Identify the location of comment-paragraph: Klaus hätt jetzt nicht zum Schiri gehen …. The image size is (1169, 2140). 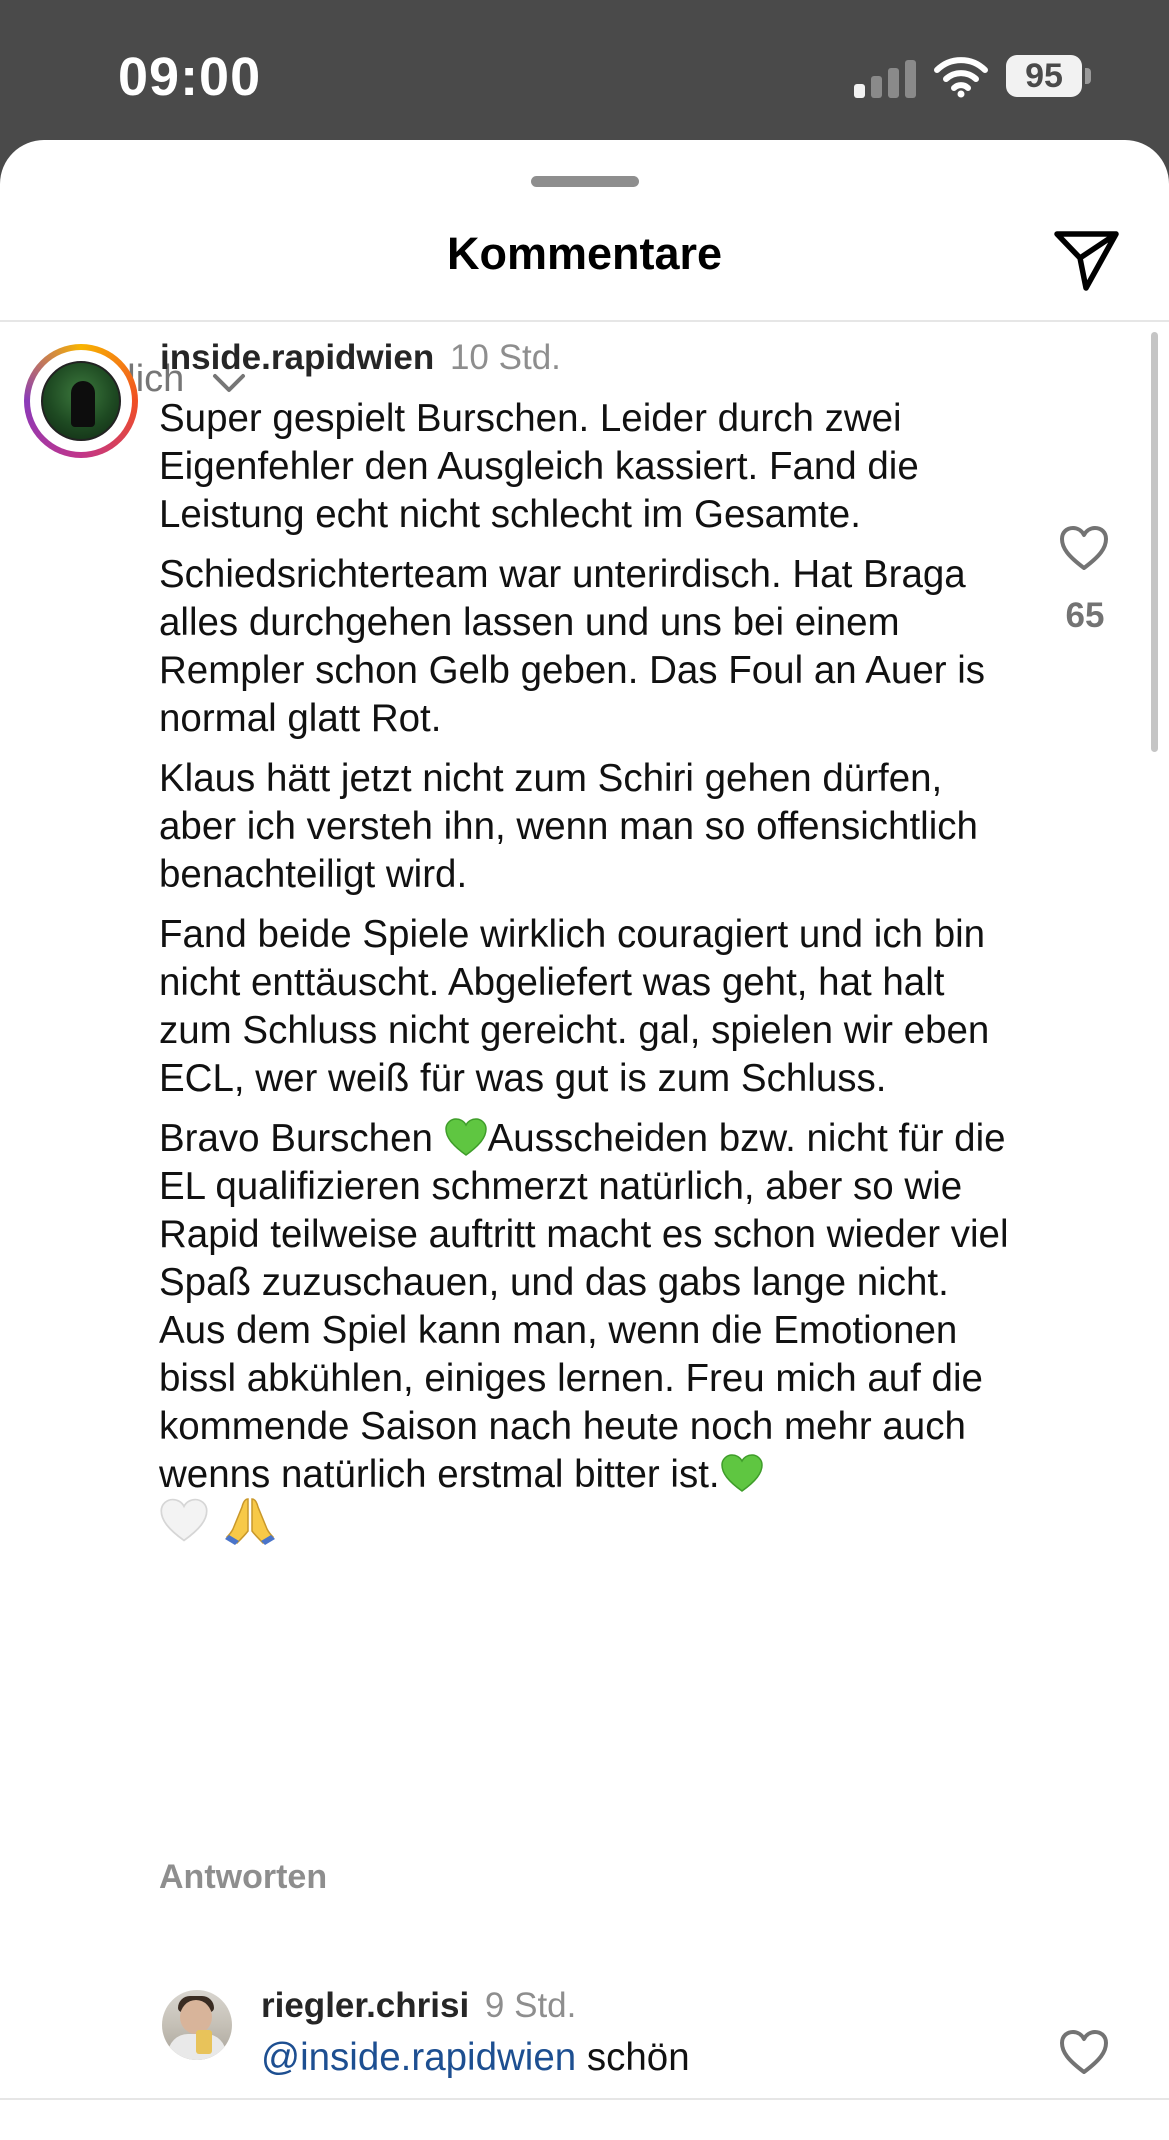
(568, 826).